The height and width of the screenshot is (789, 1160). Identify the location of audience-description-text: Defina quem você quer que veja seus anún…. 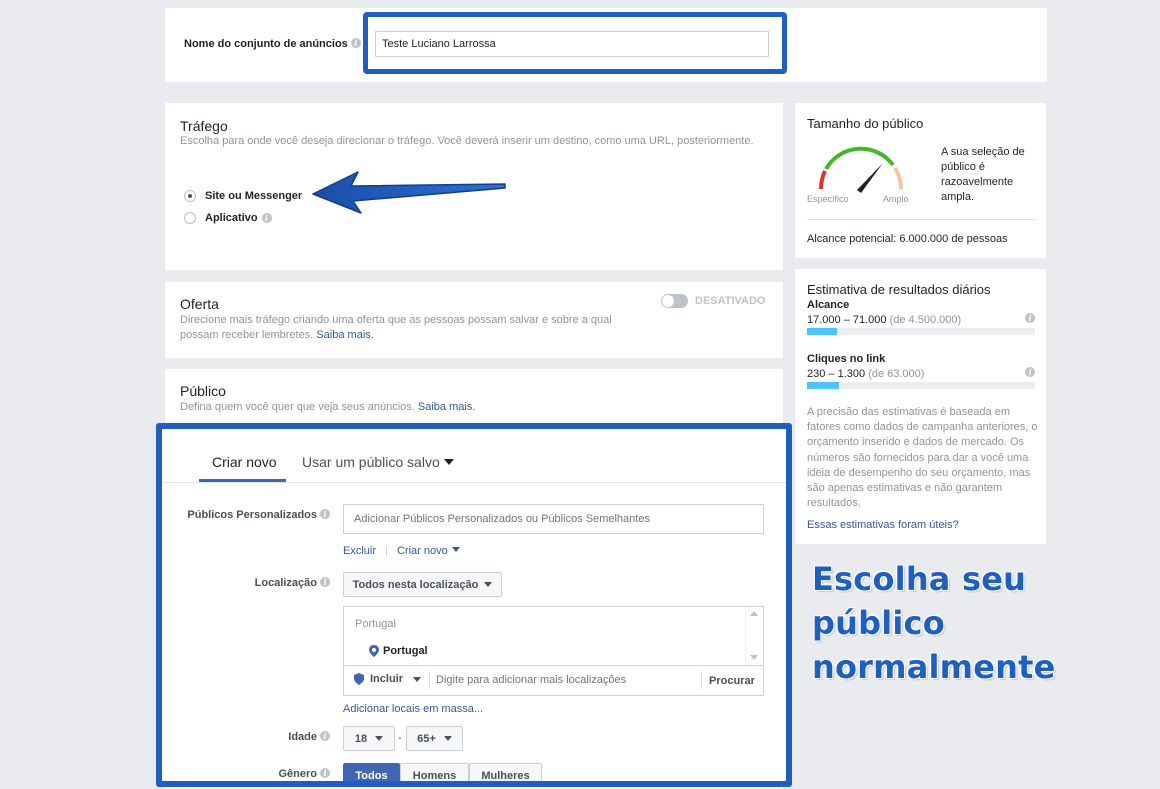
(297, 407).